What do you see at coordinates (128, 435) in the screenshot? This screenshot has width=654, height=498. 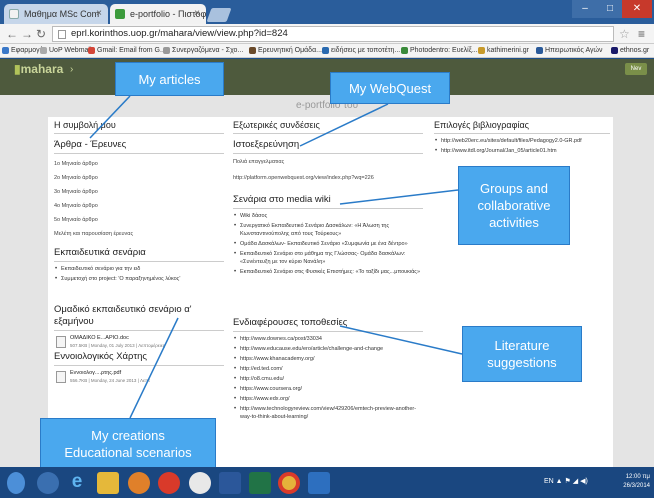 I see `callout-text: My creations` at bounding box center [128, 435].